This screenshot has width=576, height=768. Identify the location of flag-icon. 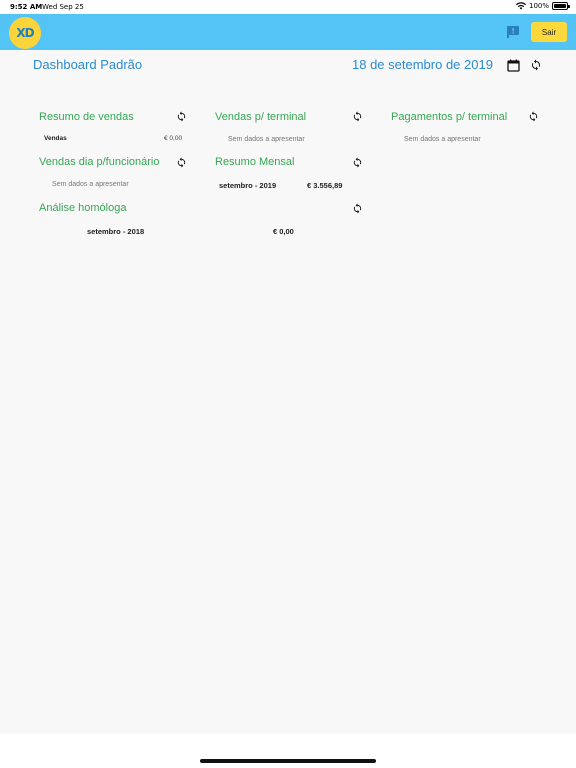
(513, 32).